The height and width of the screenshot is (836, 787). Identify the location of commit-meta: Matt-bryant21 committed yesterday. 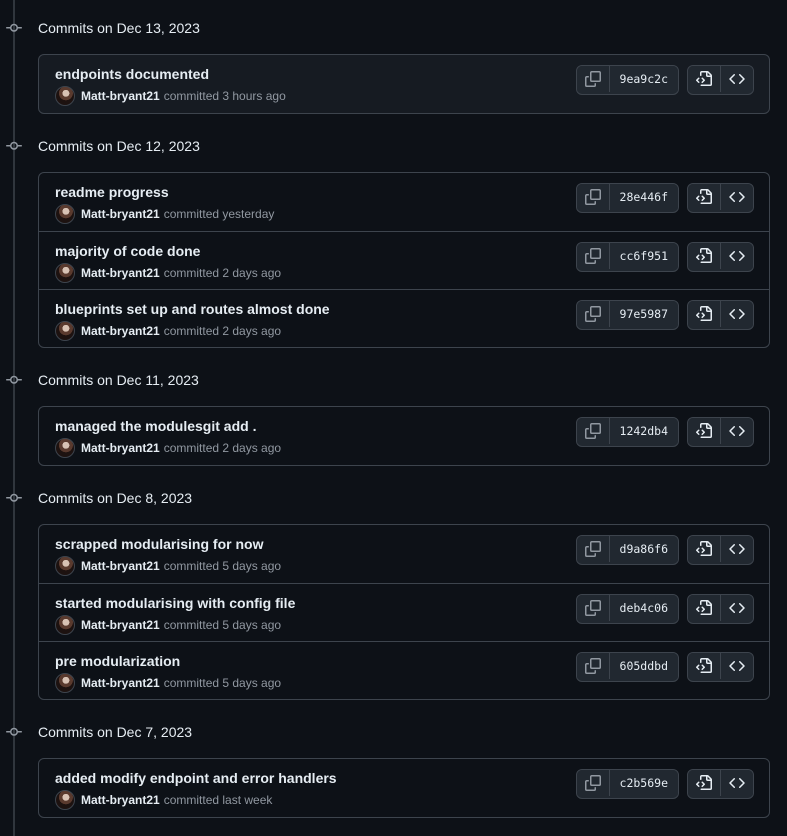
(164, 214).